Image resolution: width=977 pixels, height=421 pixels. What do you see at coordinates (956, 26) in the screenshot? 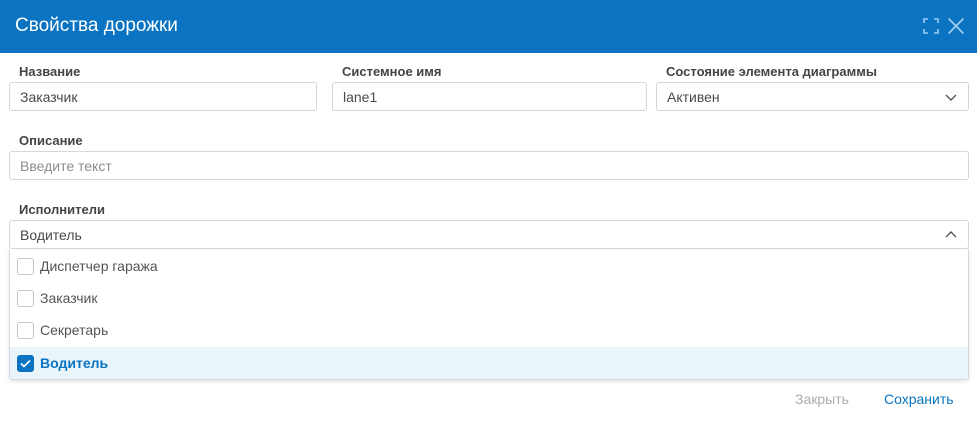
I see `close-icon` at bounding box center [956, 26].